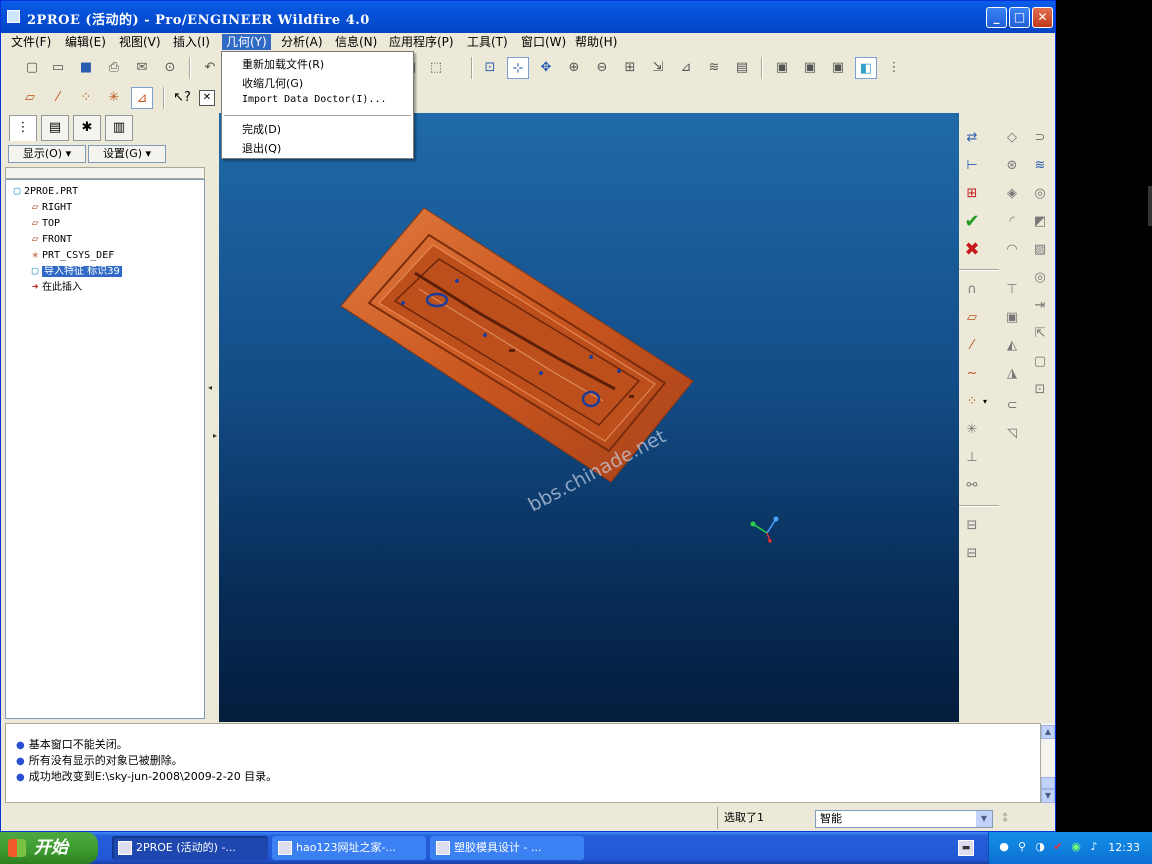 The height and width of the screenshot is (864, 1152). What do you see at coordinates (1012, 222) in the screenshot?
I see `round-icon: ◜` at bounding box center [1012, 222].